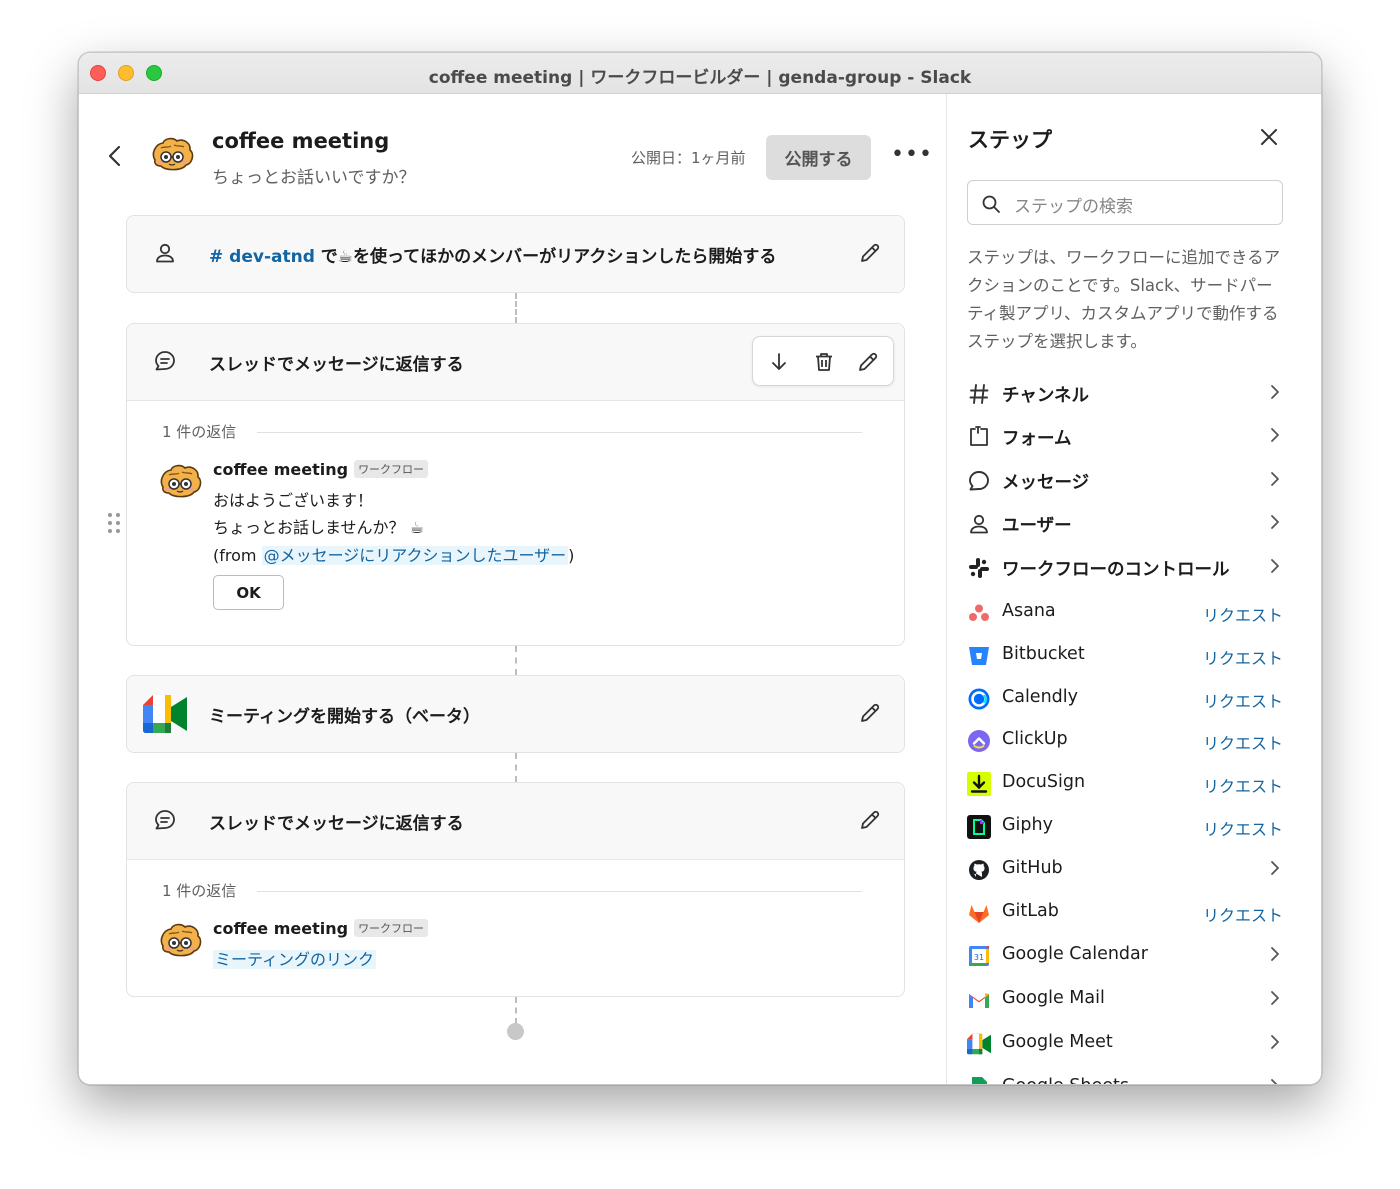 The width and height of the screenshot is (1400, 1189). What do you see at coordinates (1116, 570) in the screenshot?
I see `category-label: ワークフローのコントロール` at bounding box center [1116, 570].